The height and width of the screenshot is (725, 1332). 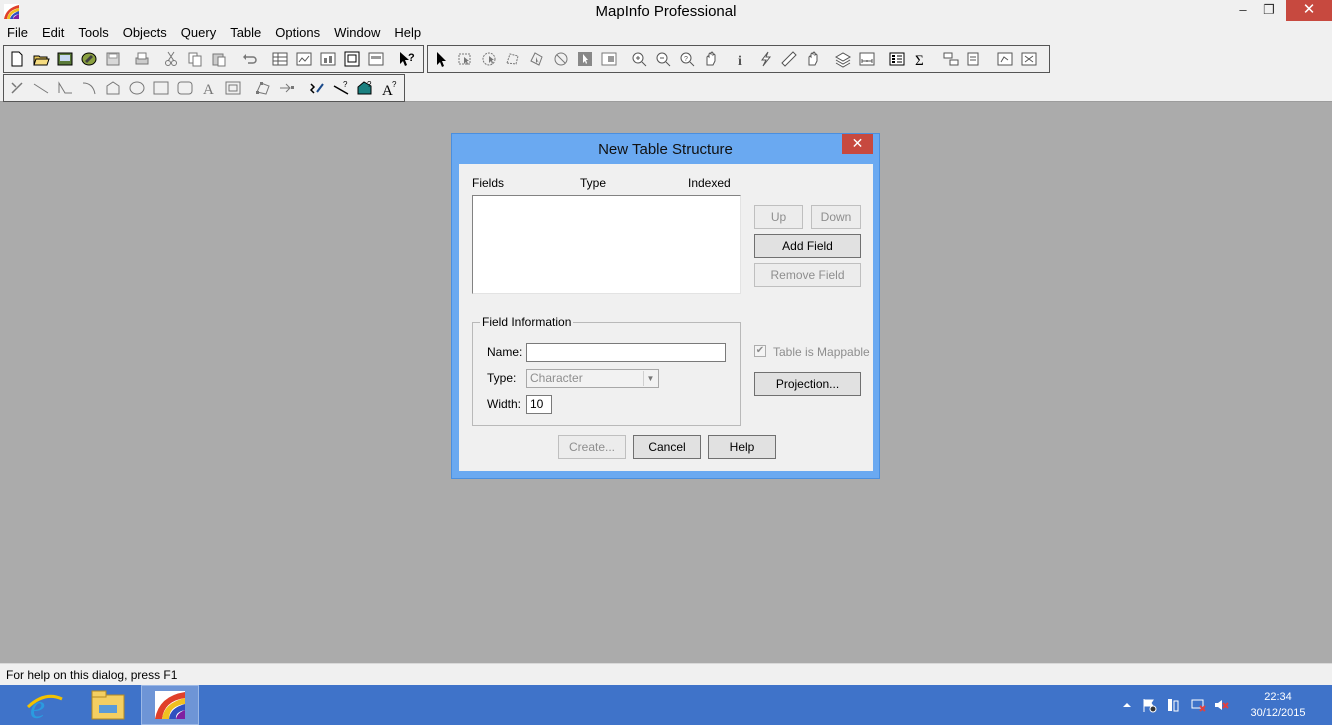 I want to click on volume-muted-icon, so click(x=1221, y=705).